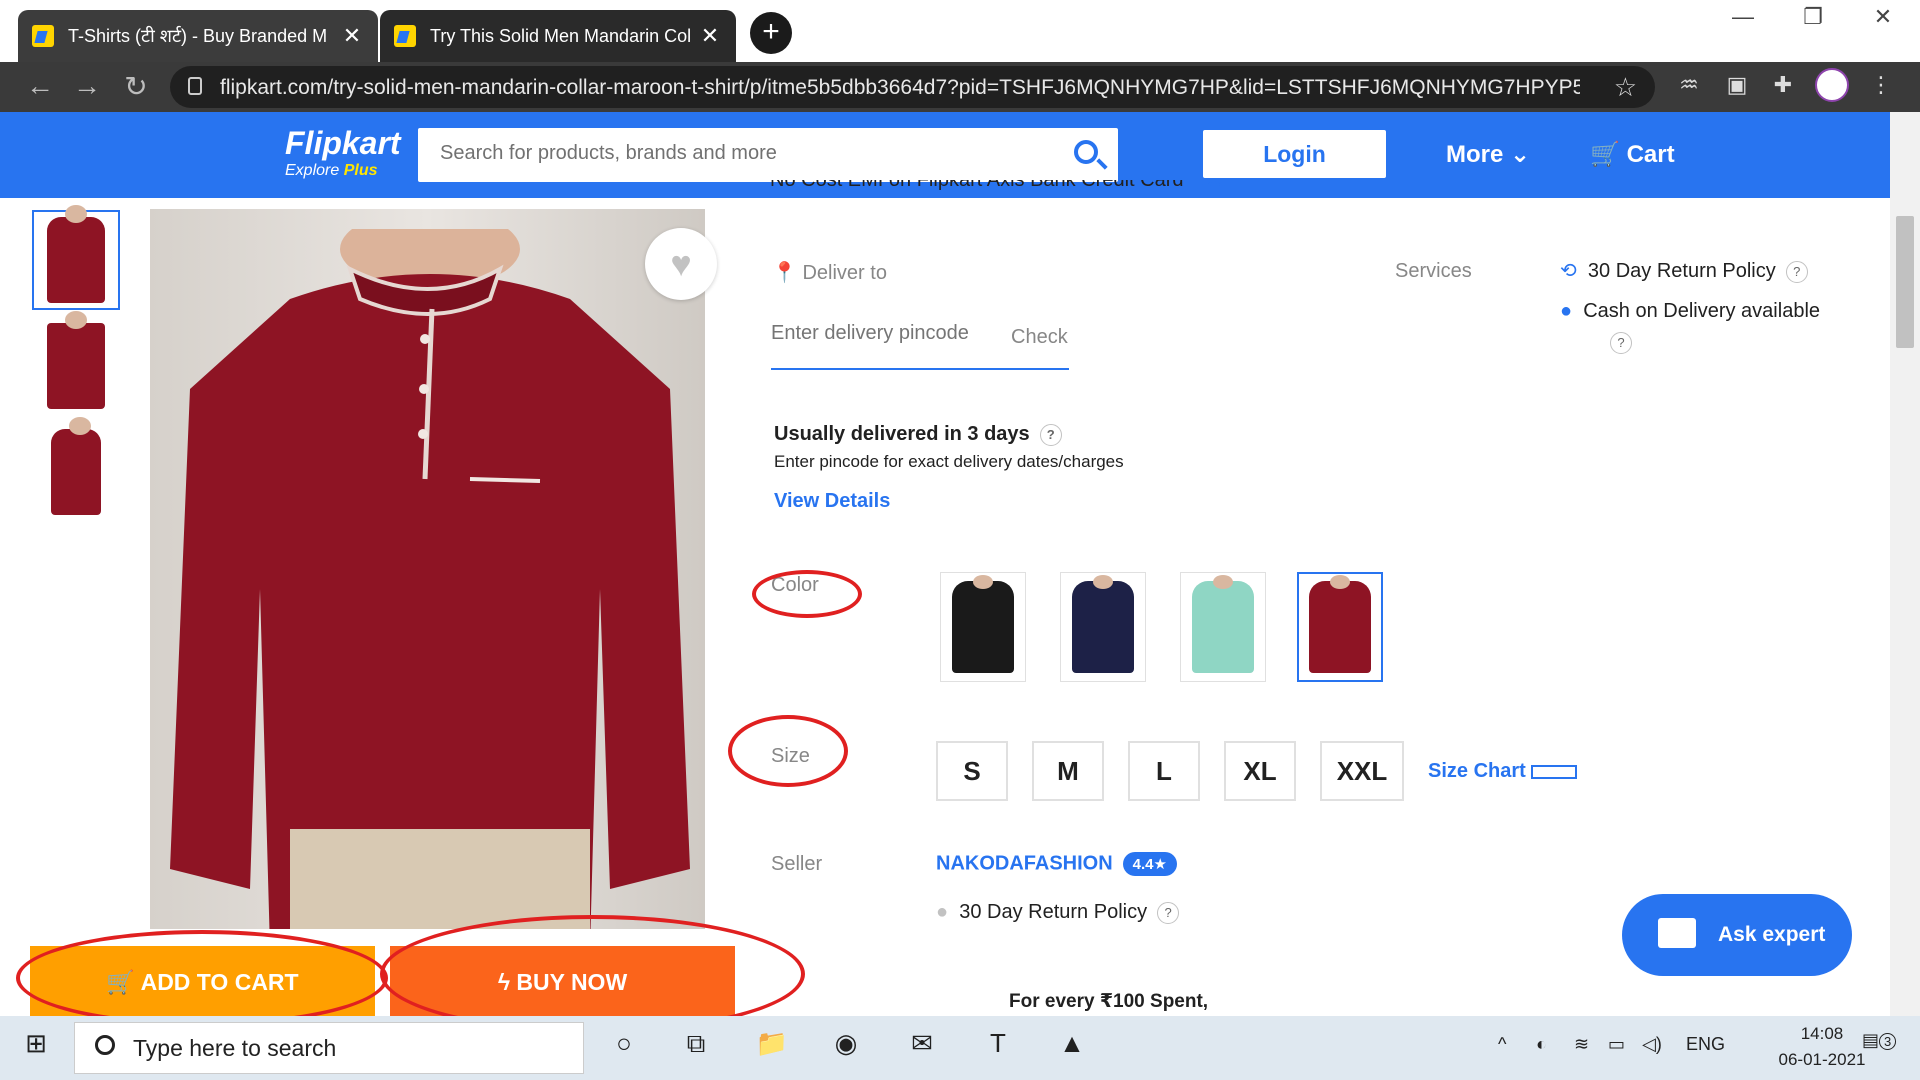  I want to click on browser-tab-2: Try This Solid Men Mandarin Coll ✕, so click(558, 36).